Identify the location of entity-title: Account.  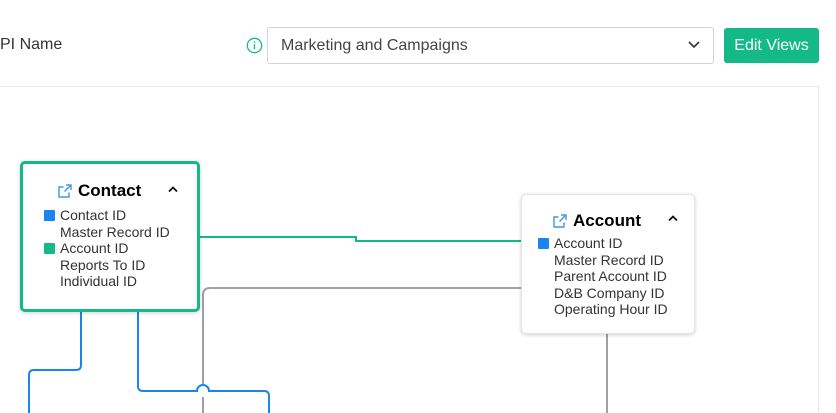
(607, 220).